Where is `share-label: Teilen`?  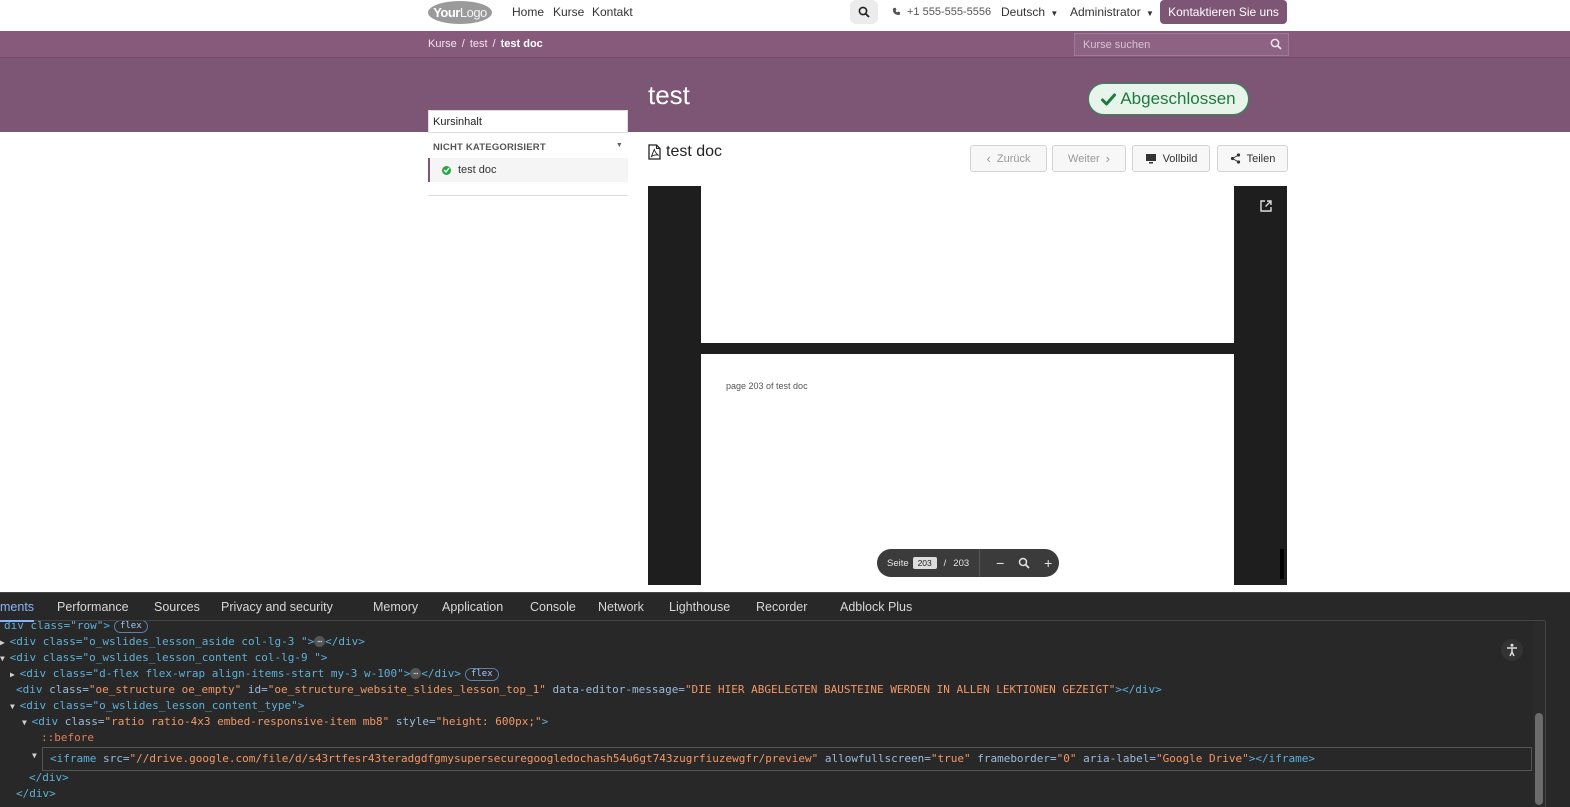 share-label: Teilen is located at coordinates (1261, 158).